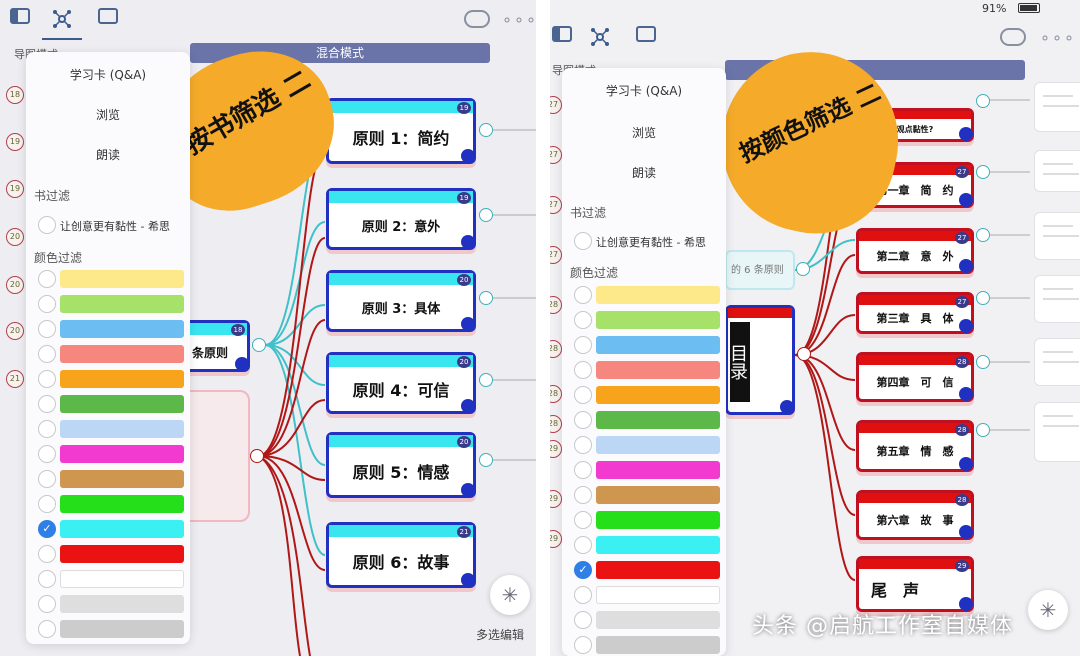  What do you see at coordinates (760, 360) in the screenshot?
I see `toc-node: 目录` at bounding box center [760, 360].